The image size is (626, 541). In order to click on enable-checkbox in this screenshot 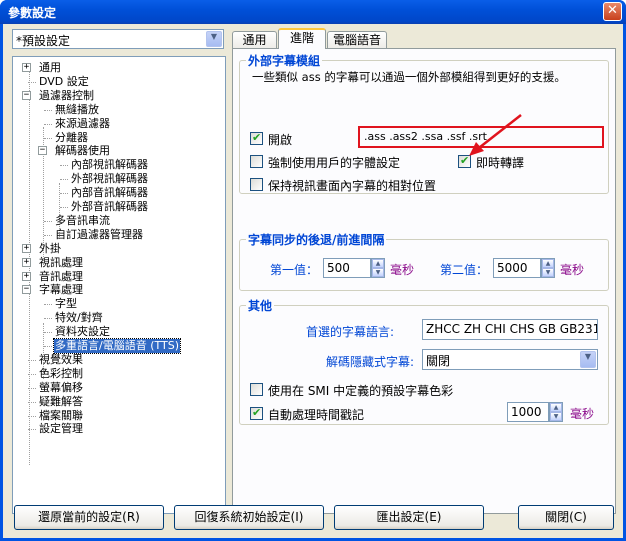, I will do `click(256, 138)`.